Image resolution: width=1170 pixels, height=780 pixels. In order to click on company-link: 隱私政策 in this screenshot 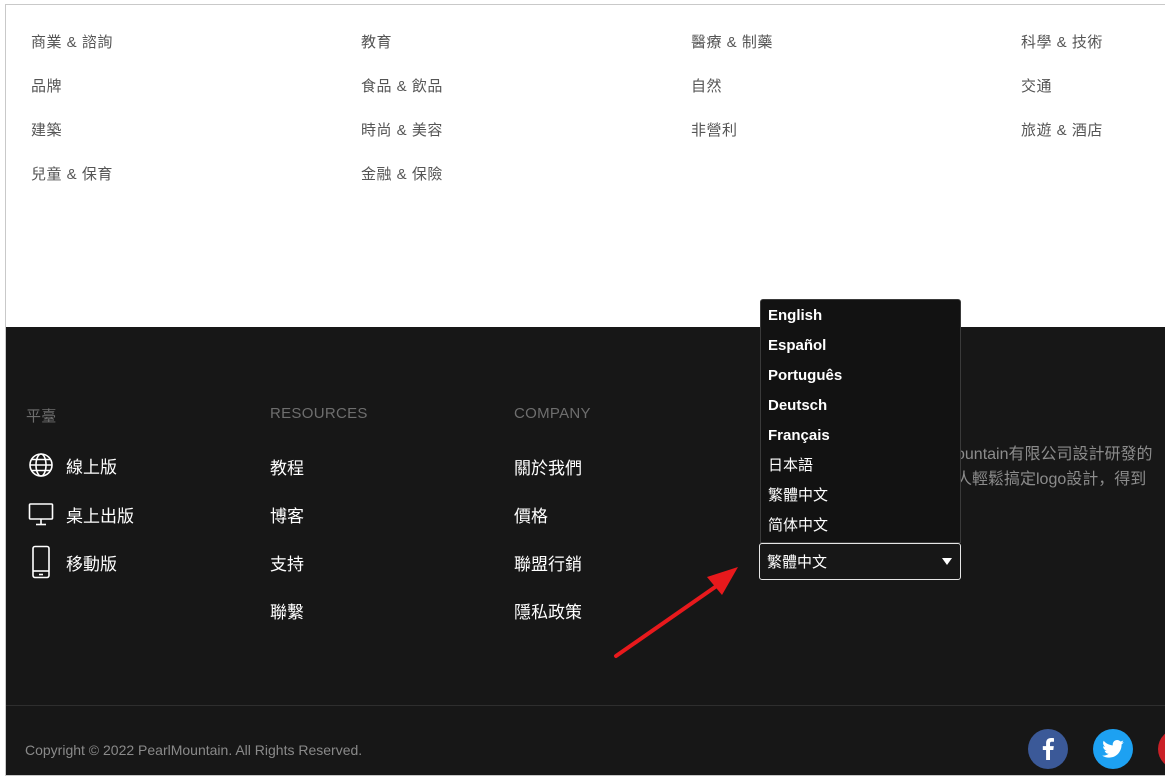, I will do `click(548, 610)`.